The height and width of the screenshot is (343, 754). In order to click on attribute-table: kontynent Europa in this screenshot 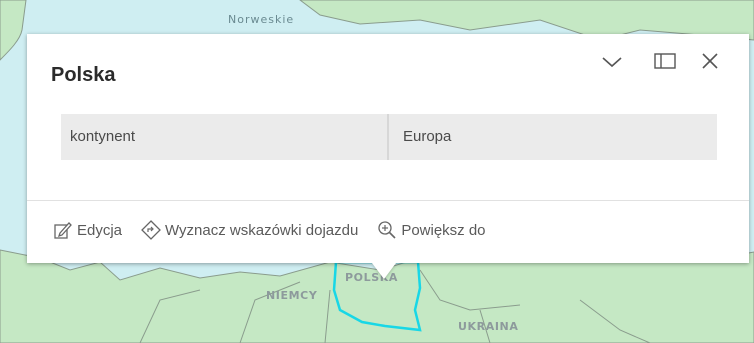, I will do `click(389, 137)`.